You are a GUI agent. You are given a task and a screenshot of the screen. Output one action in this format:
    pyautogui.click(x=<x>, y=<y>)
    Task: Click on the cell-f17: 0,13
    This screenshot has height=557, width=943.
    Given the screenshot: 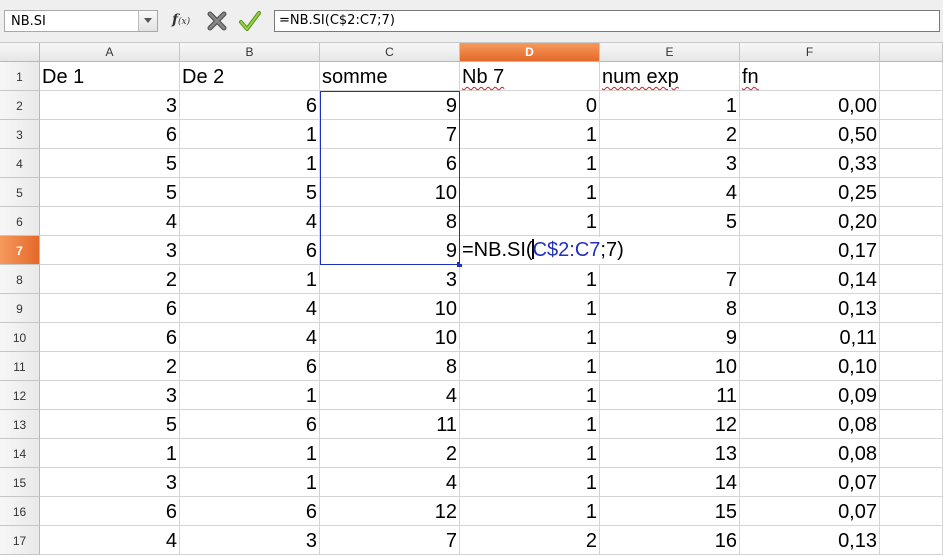 What is the action you would take?
    pyautogui.click(x=810, y=540)
    